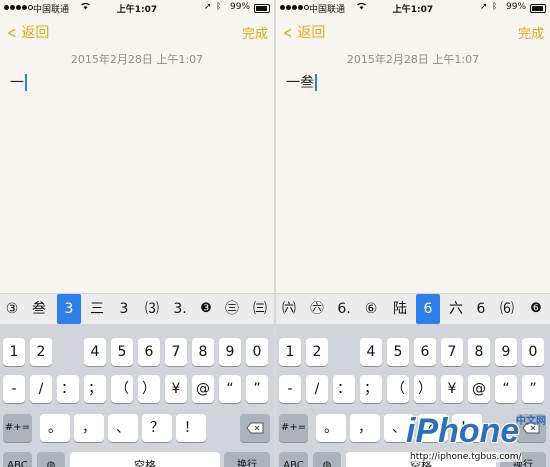 This screenshot has width=550, height=467. Describe the element at coordinates (289, 309) in the screenshot. I see `candidate: ㈥` at that location.